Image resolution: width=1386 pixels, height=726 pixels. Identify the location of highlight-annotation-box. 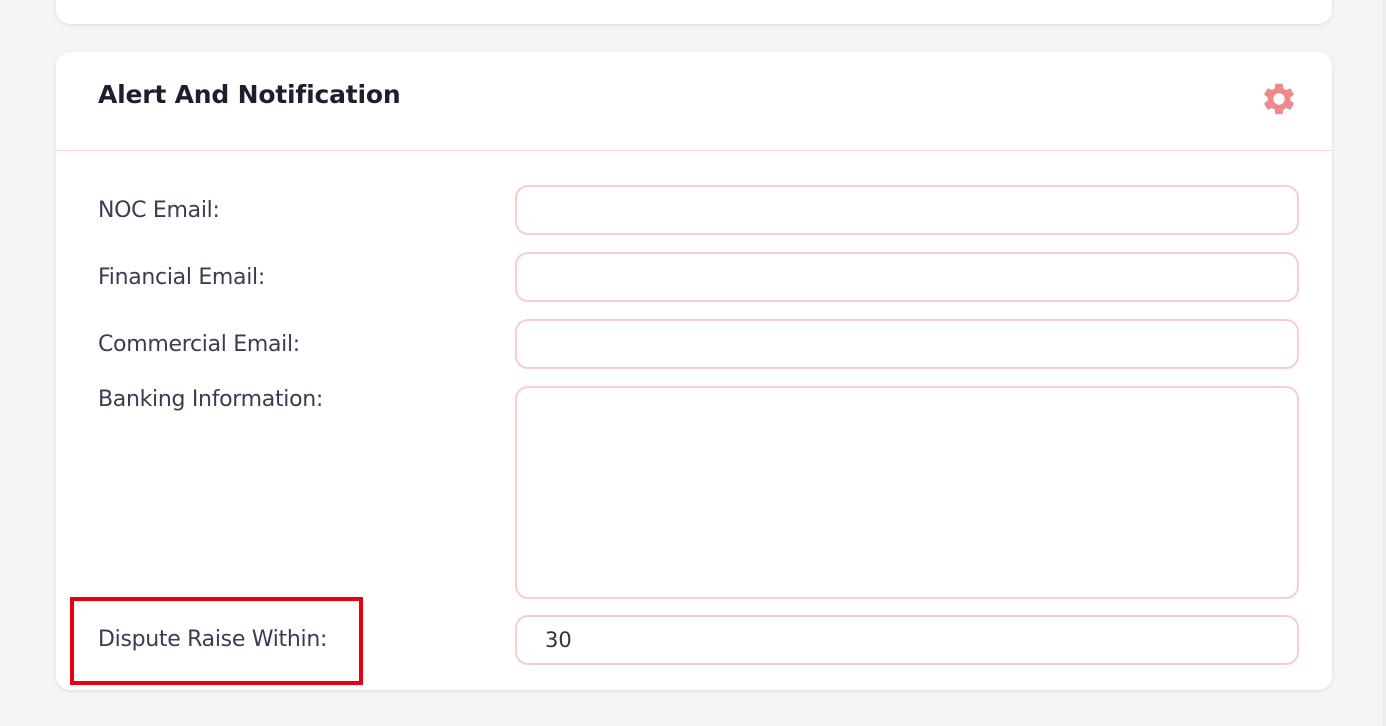
(216, 641).